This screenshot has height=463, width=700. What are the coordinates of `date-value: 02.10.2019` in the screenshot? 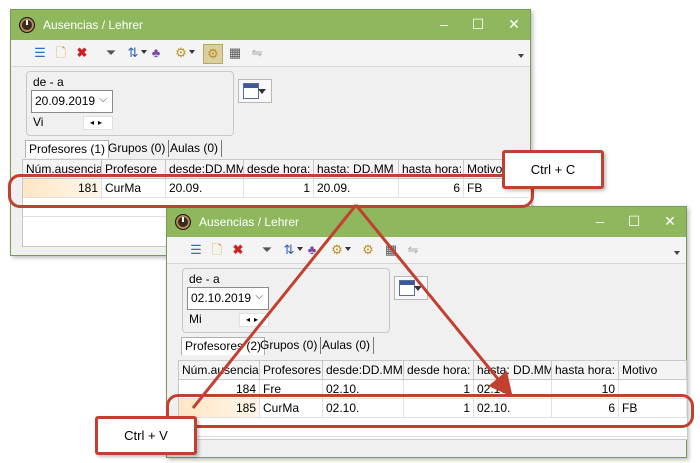 It's located at (221, 298).